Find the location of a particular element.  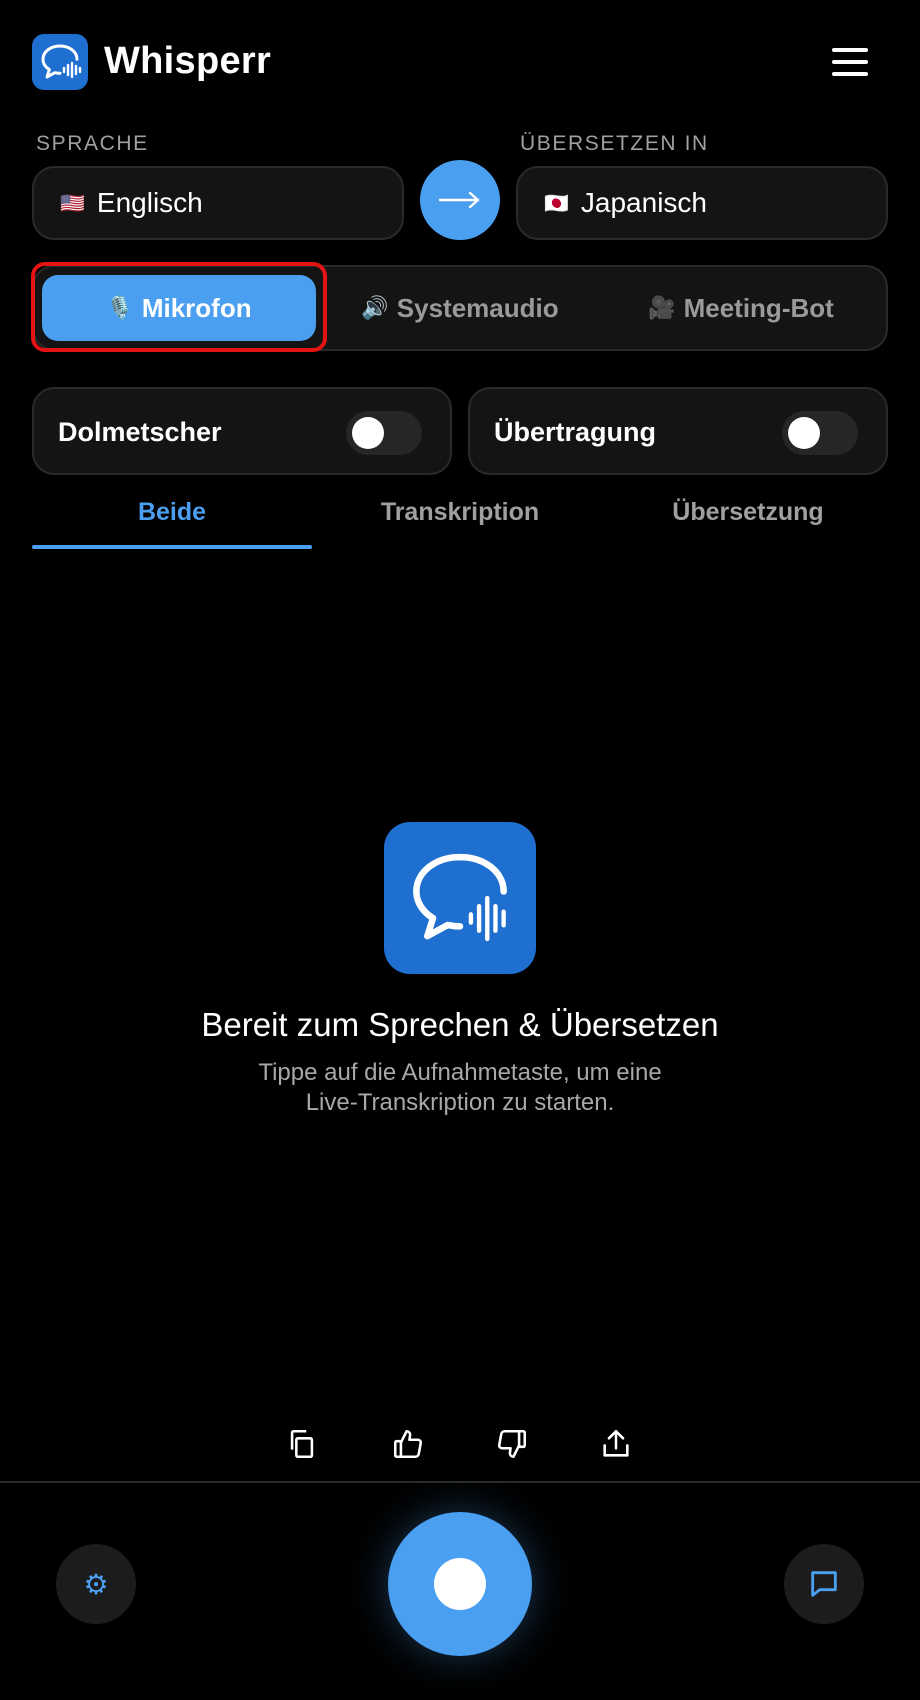

tab-transcription: Transkription is located at coordinates (460, 524).